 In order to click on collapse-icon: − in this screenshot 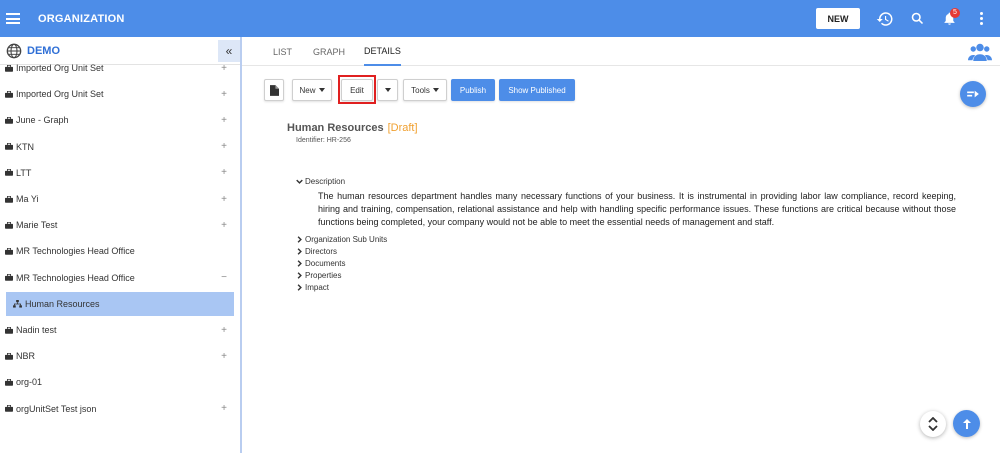, I will do `click(224, 277)`.